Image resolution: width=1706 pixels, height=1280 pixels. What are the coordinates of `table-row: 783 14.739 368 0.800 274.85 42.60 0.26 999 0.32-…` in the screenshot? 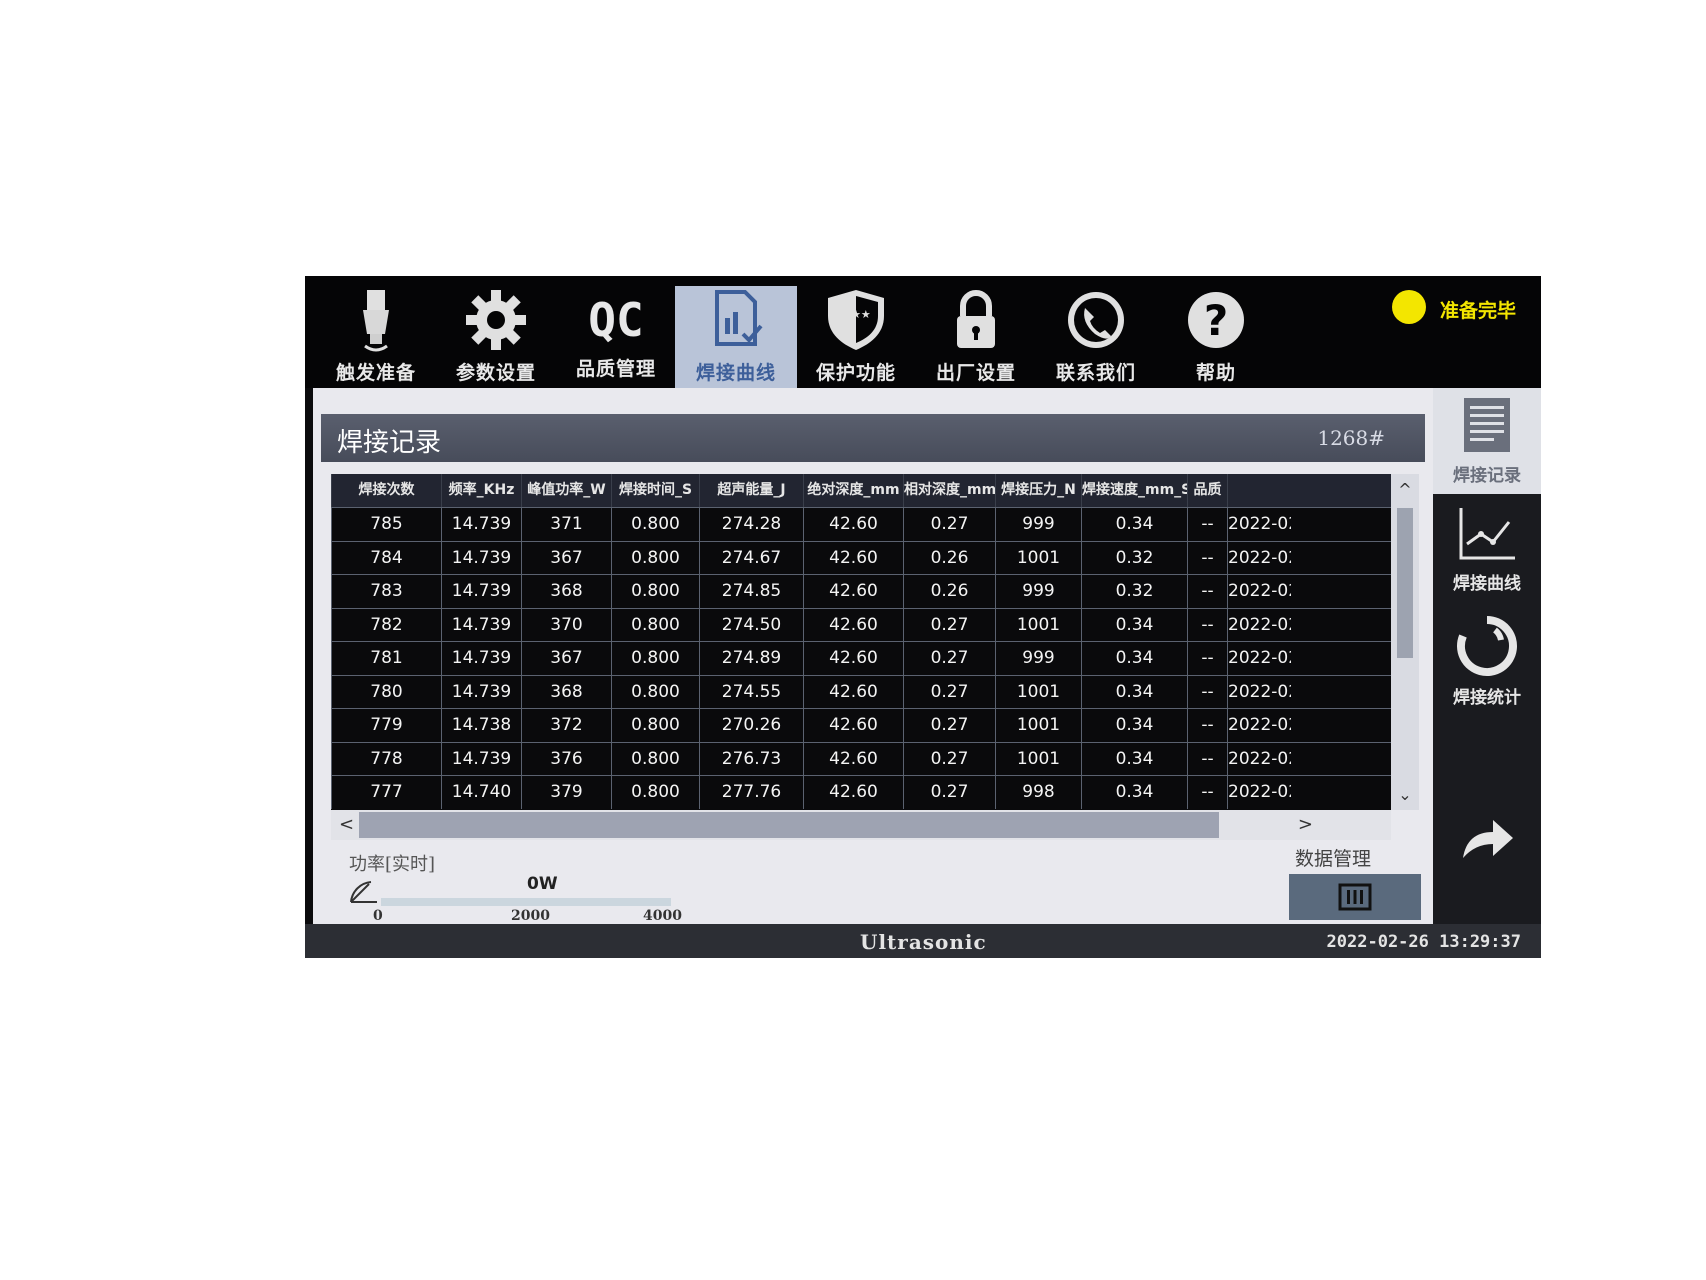 It's located at (861, 591).